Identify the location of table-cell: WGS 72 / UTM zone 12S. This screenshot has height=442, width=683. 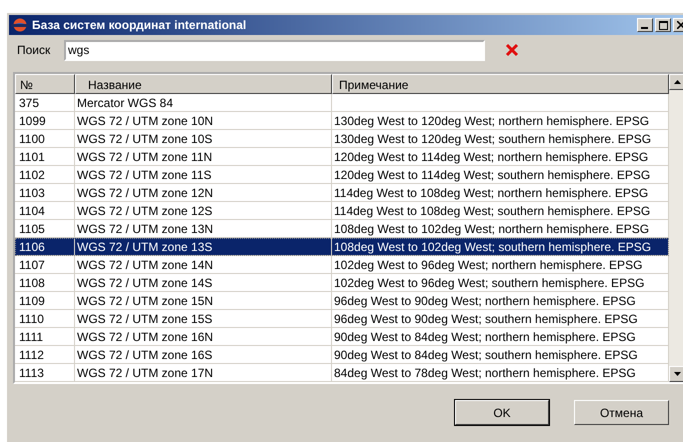
(203, 211).